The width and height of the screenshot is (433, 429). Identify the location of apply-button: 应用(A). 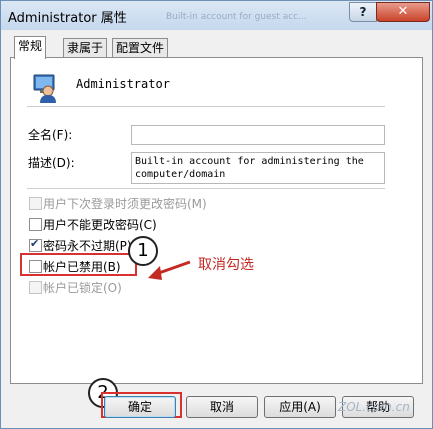
(300, 407).